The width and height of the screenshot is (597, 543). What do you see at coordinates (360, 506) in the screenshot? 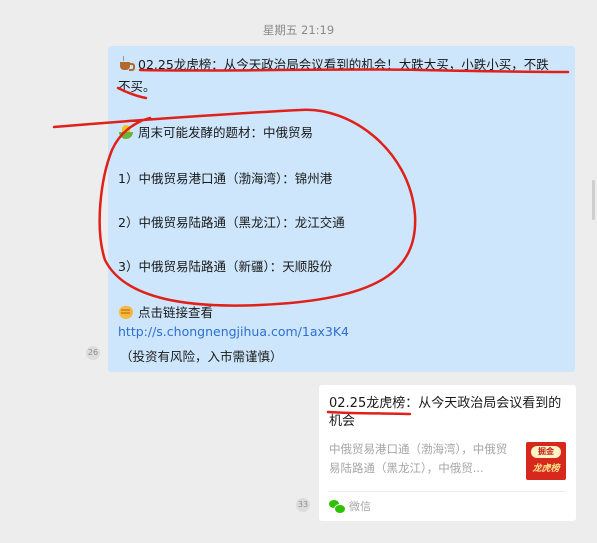
I see `card-source: 微信` at bounding box center [360, 506].